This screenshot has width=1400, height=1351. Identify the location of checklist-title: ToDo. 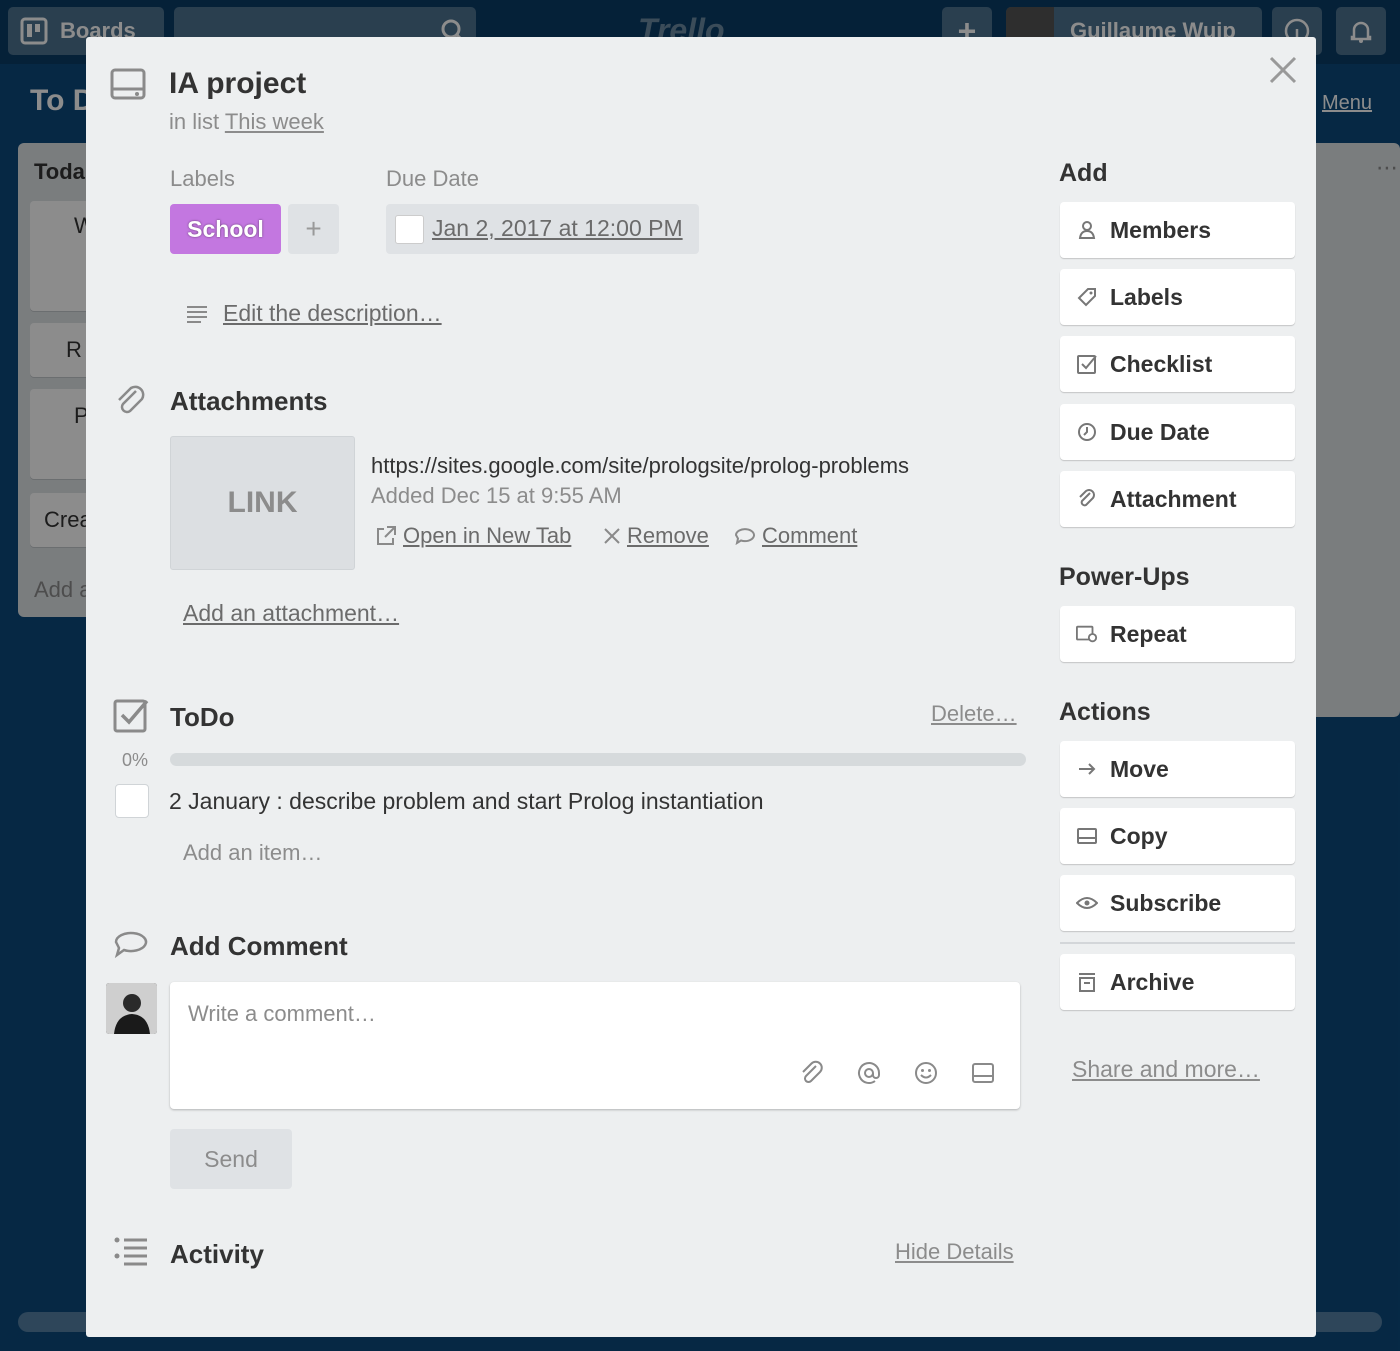
(202, 717).